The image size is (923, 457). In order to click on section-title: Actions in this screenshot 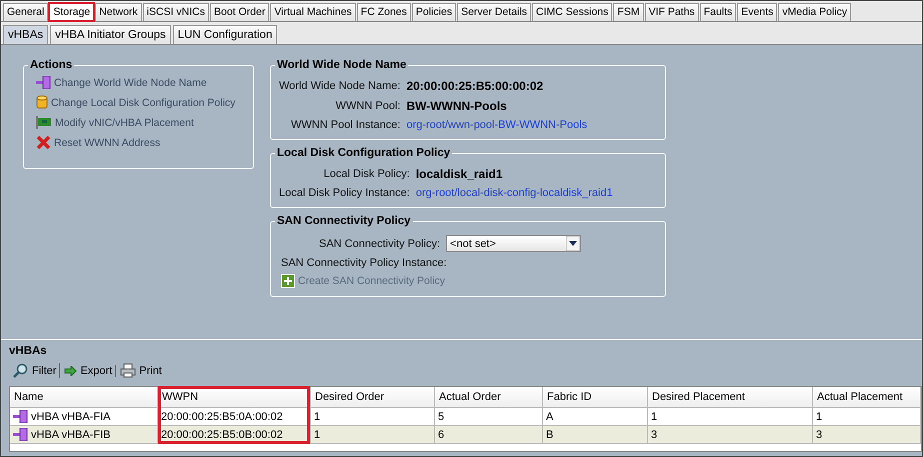, I will do `click(51, 65)`.